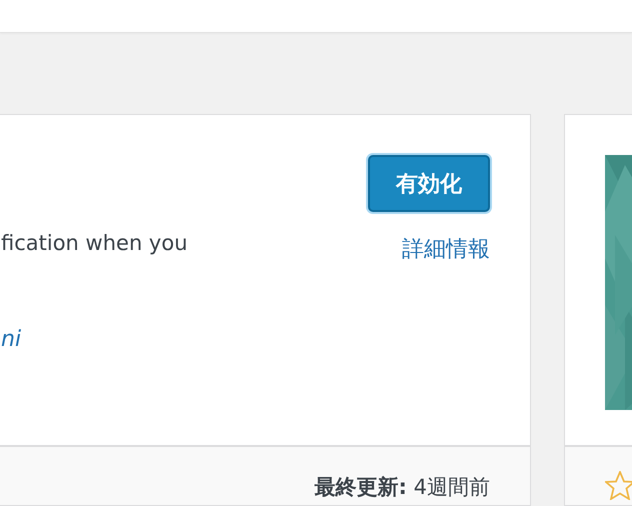  Describe the element at coordinates (402, 487) in the screenshot. I see `last-updated: 最終更新: 4週間前` at that location.